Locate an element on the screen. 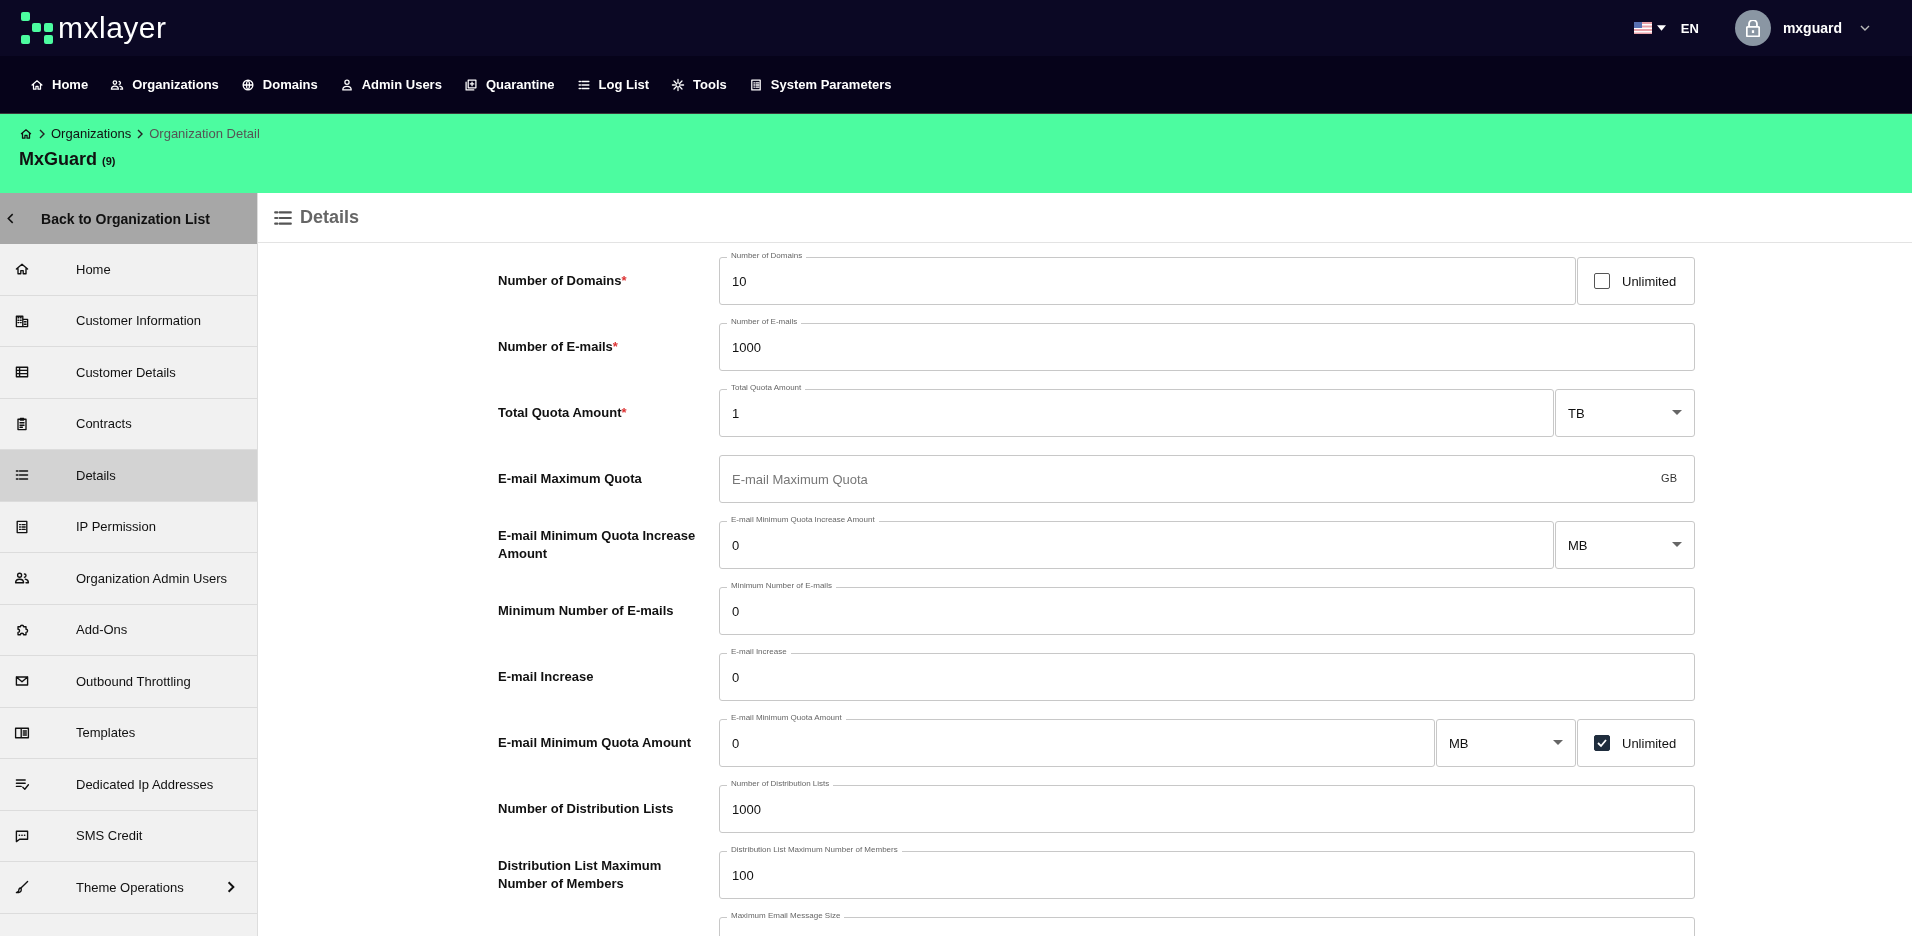 This screenshot has height=936, width=1912. sidebar-item: IP Permission is located at coordinates (128, 527).